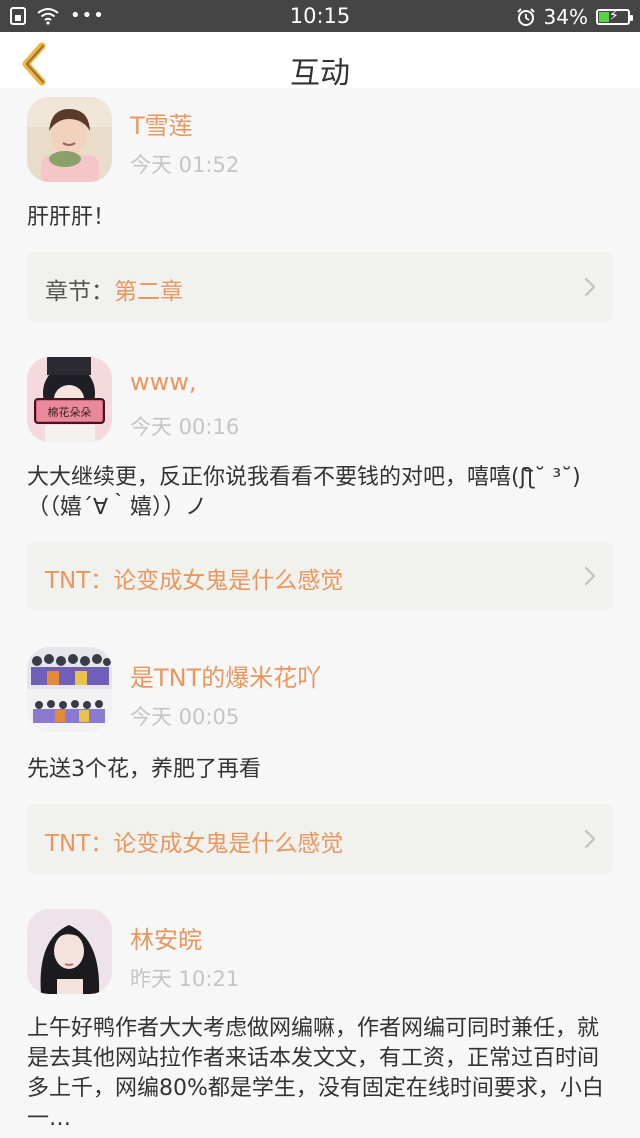 Image resolution: width=640 pixels, height=1138 pixels. I want to click on comment-text: 肝肝肝！, so click(71, 217).